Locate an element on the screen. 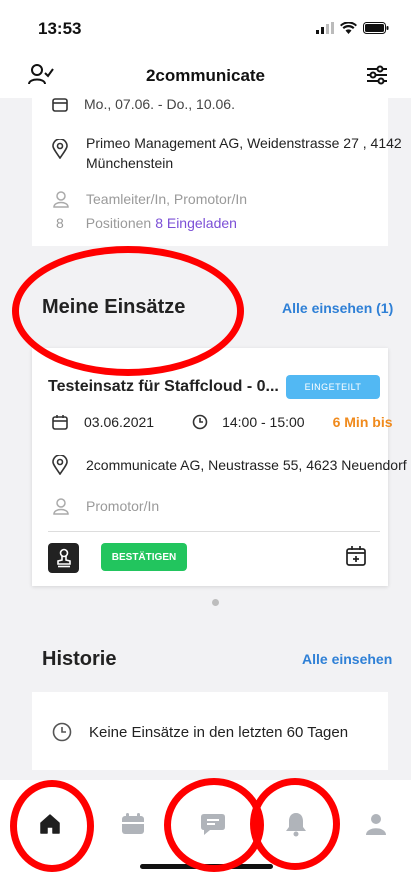 The height and width of the screenshot is (876, 411). bell-icon is located at coordinates (296, 825).